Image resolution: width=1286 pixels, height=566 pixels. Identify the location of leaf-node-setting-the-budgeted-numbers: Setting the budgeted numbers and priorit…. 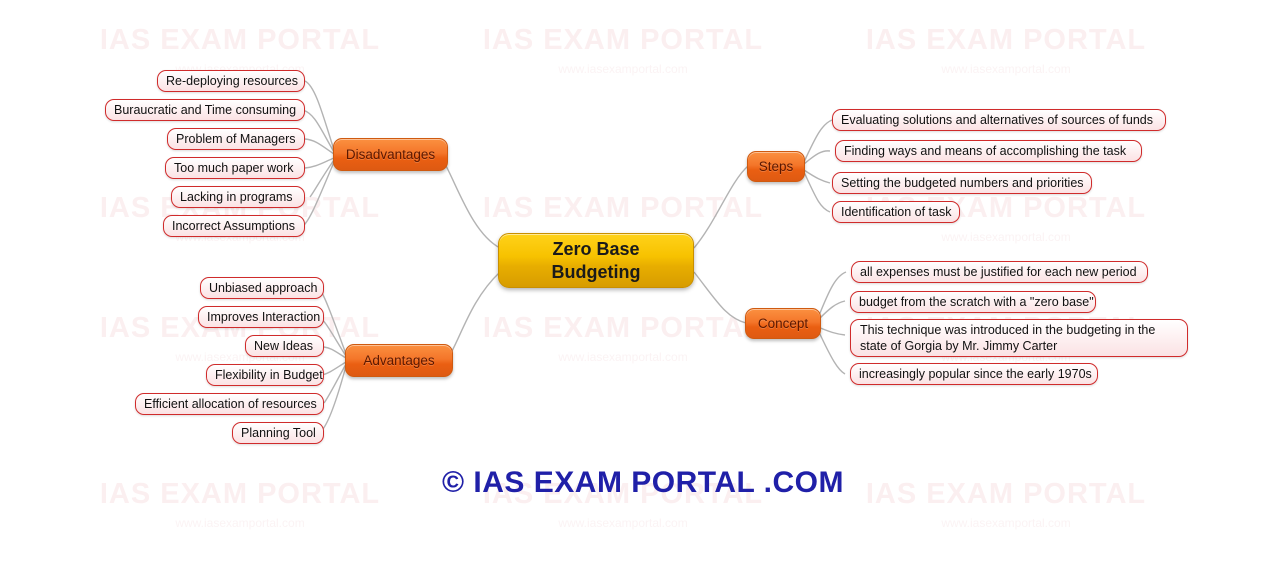
(962, 183).